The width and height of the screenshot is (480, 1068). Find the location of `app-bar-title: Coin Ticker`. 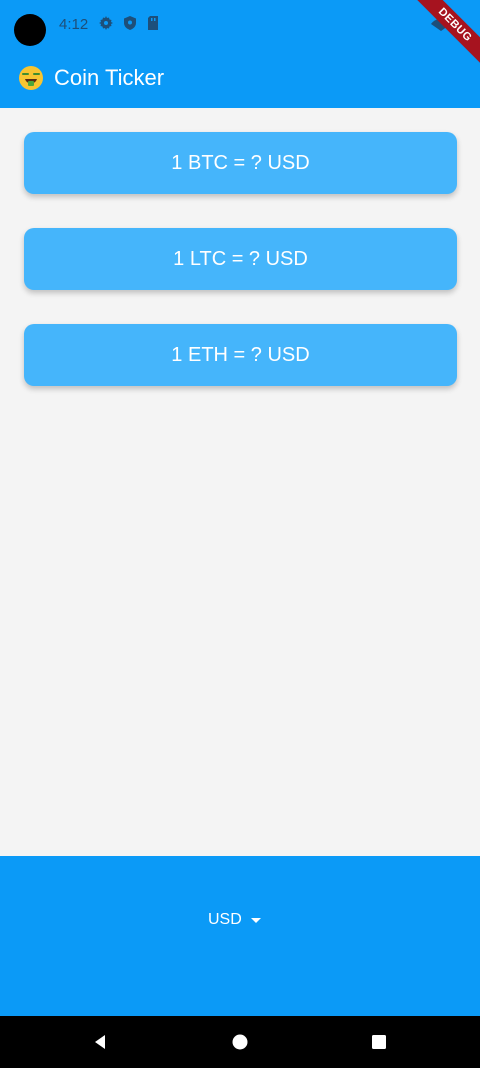

app-bar-title: Coin Ticker is located at coordinates (91, 78).